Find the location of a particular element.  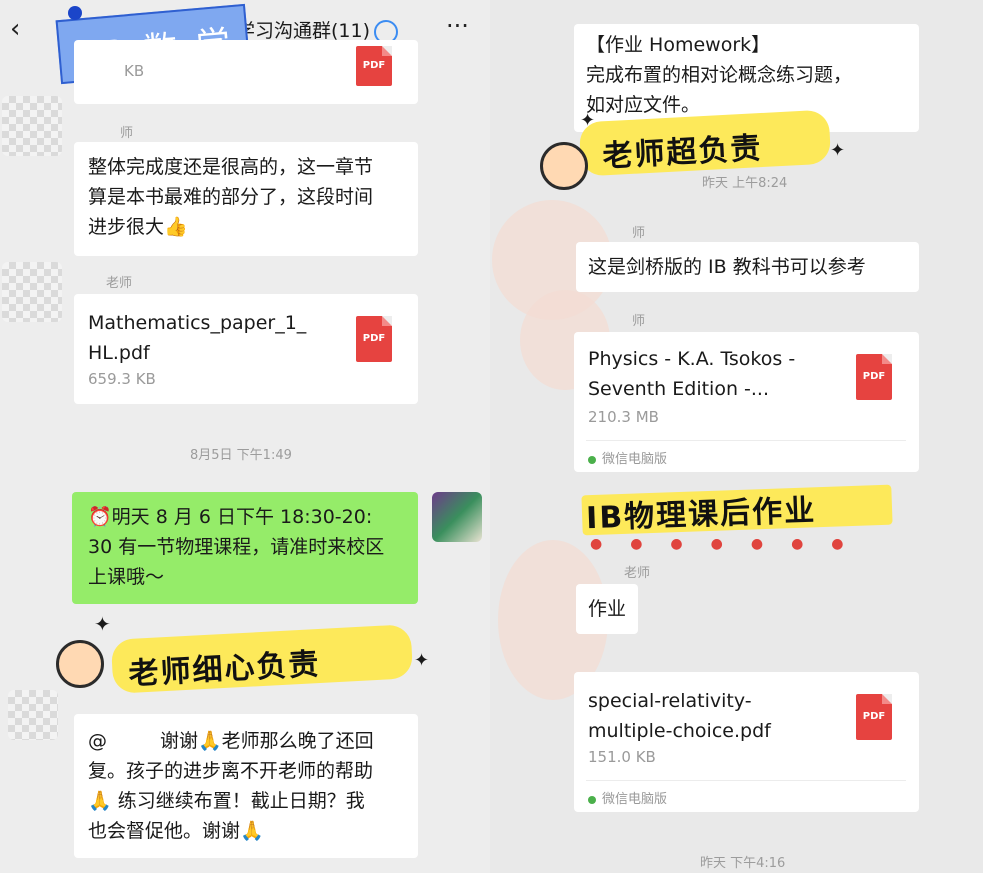

timestamp: 8月5日 下午1:49 is located at coordinates (241, 455).